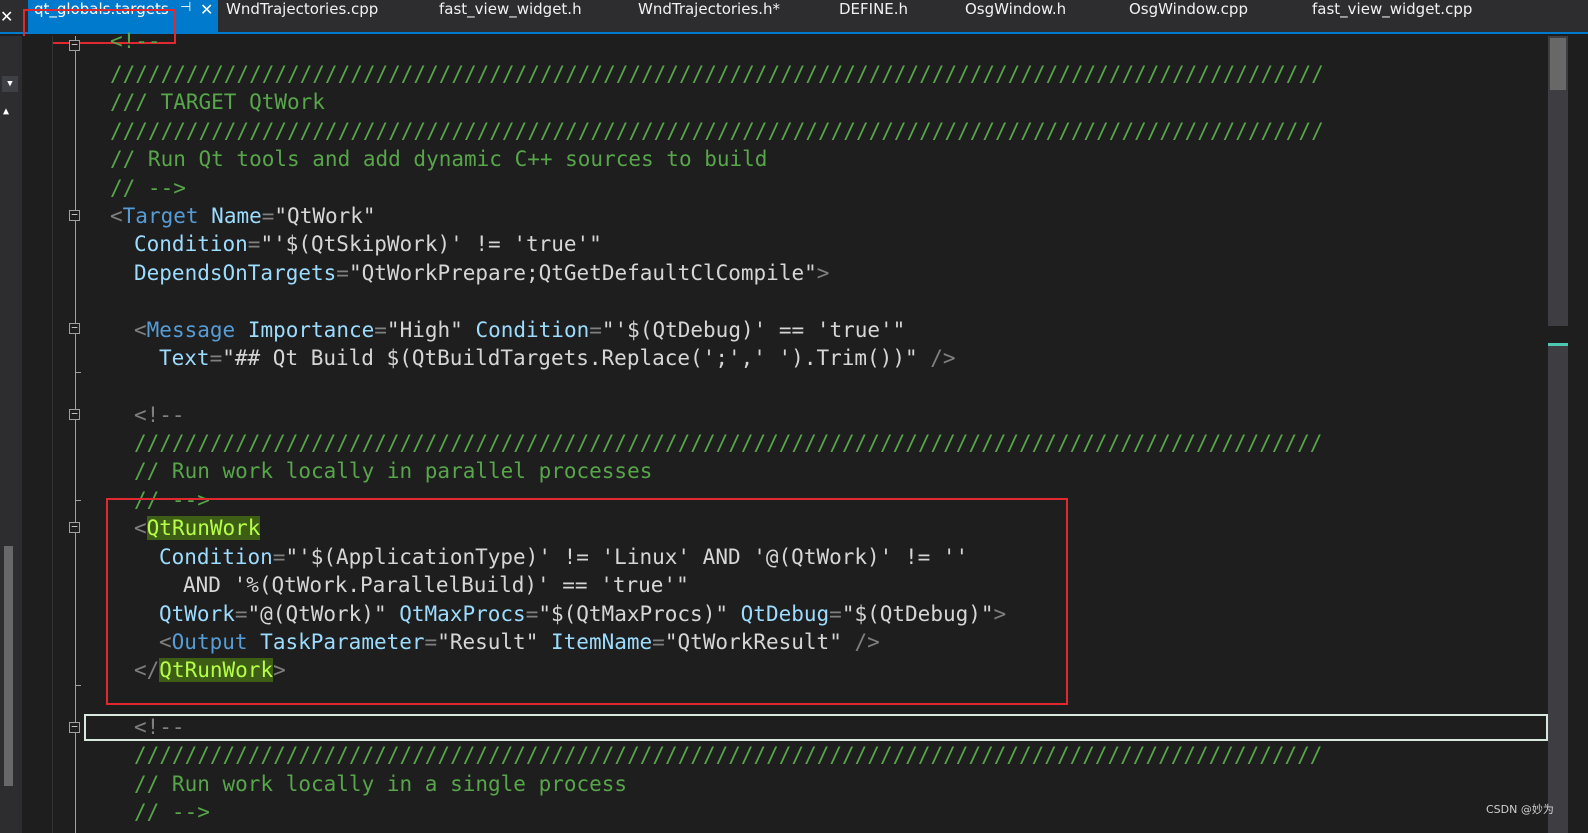  I want to click on xml-attr: QtWork, so click(197, 614).